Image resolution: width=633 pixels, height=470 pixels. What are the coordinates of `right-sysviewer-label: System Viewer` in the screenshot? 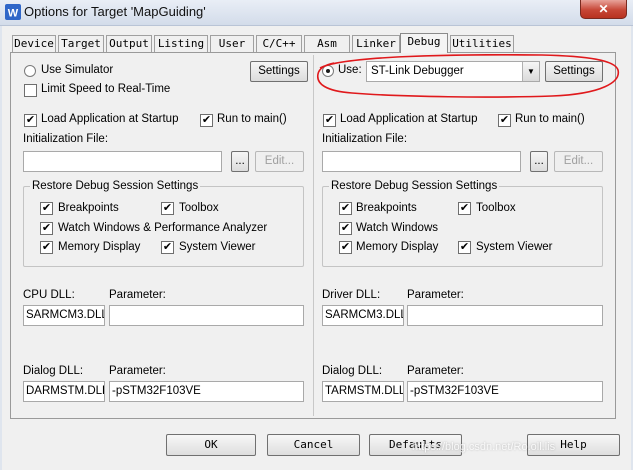 It's located at (514, 247).